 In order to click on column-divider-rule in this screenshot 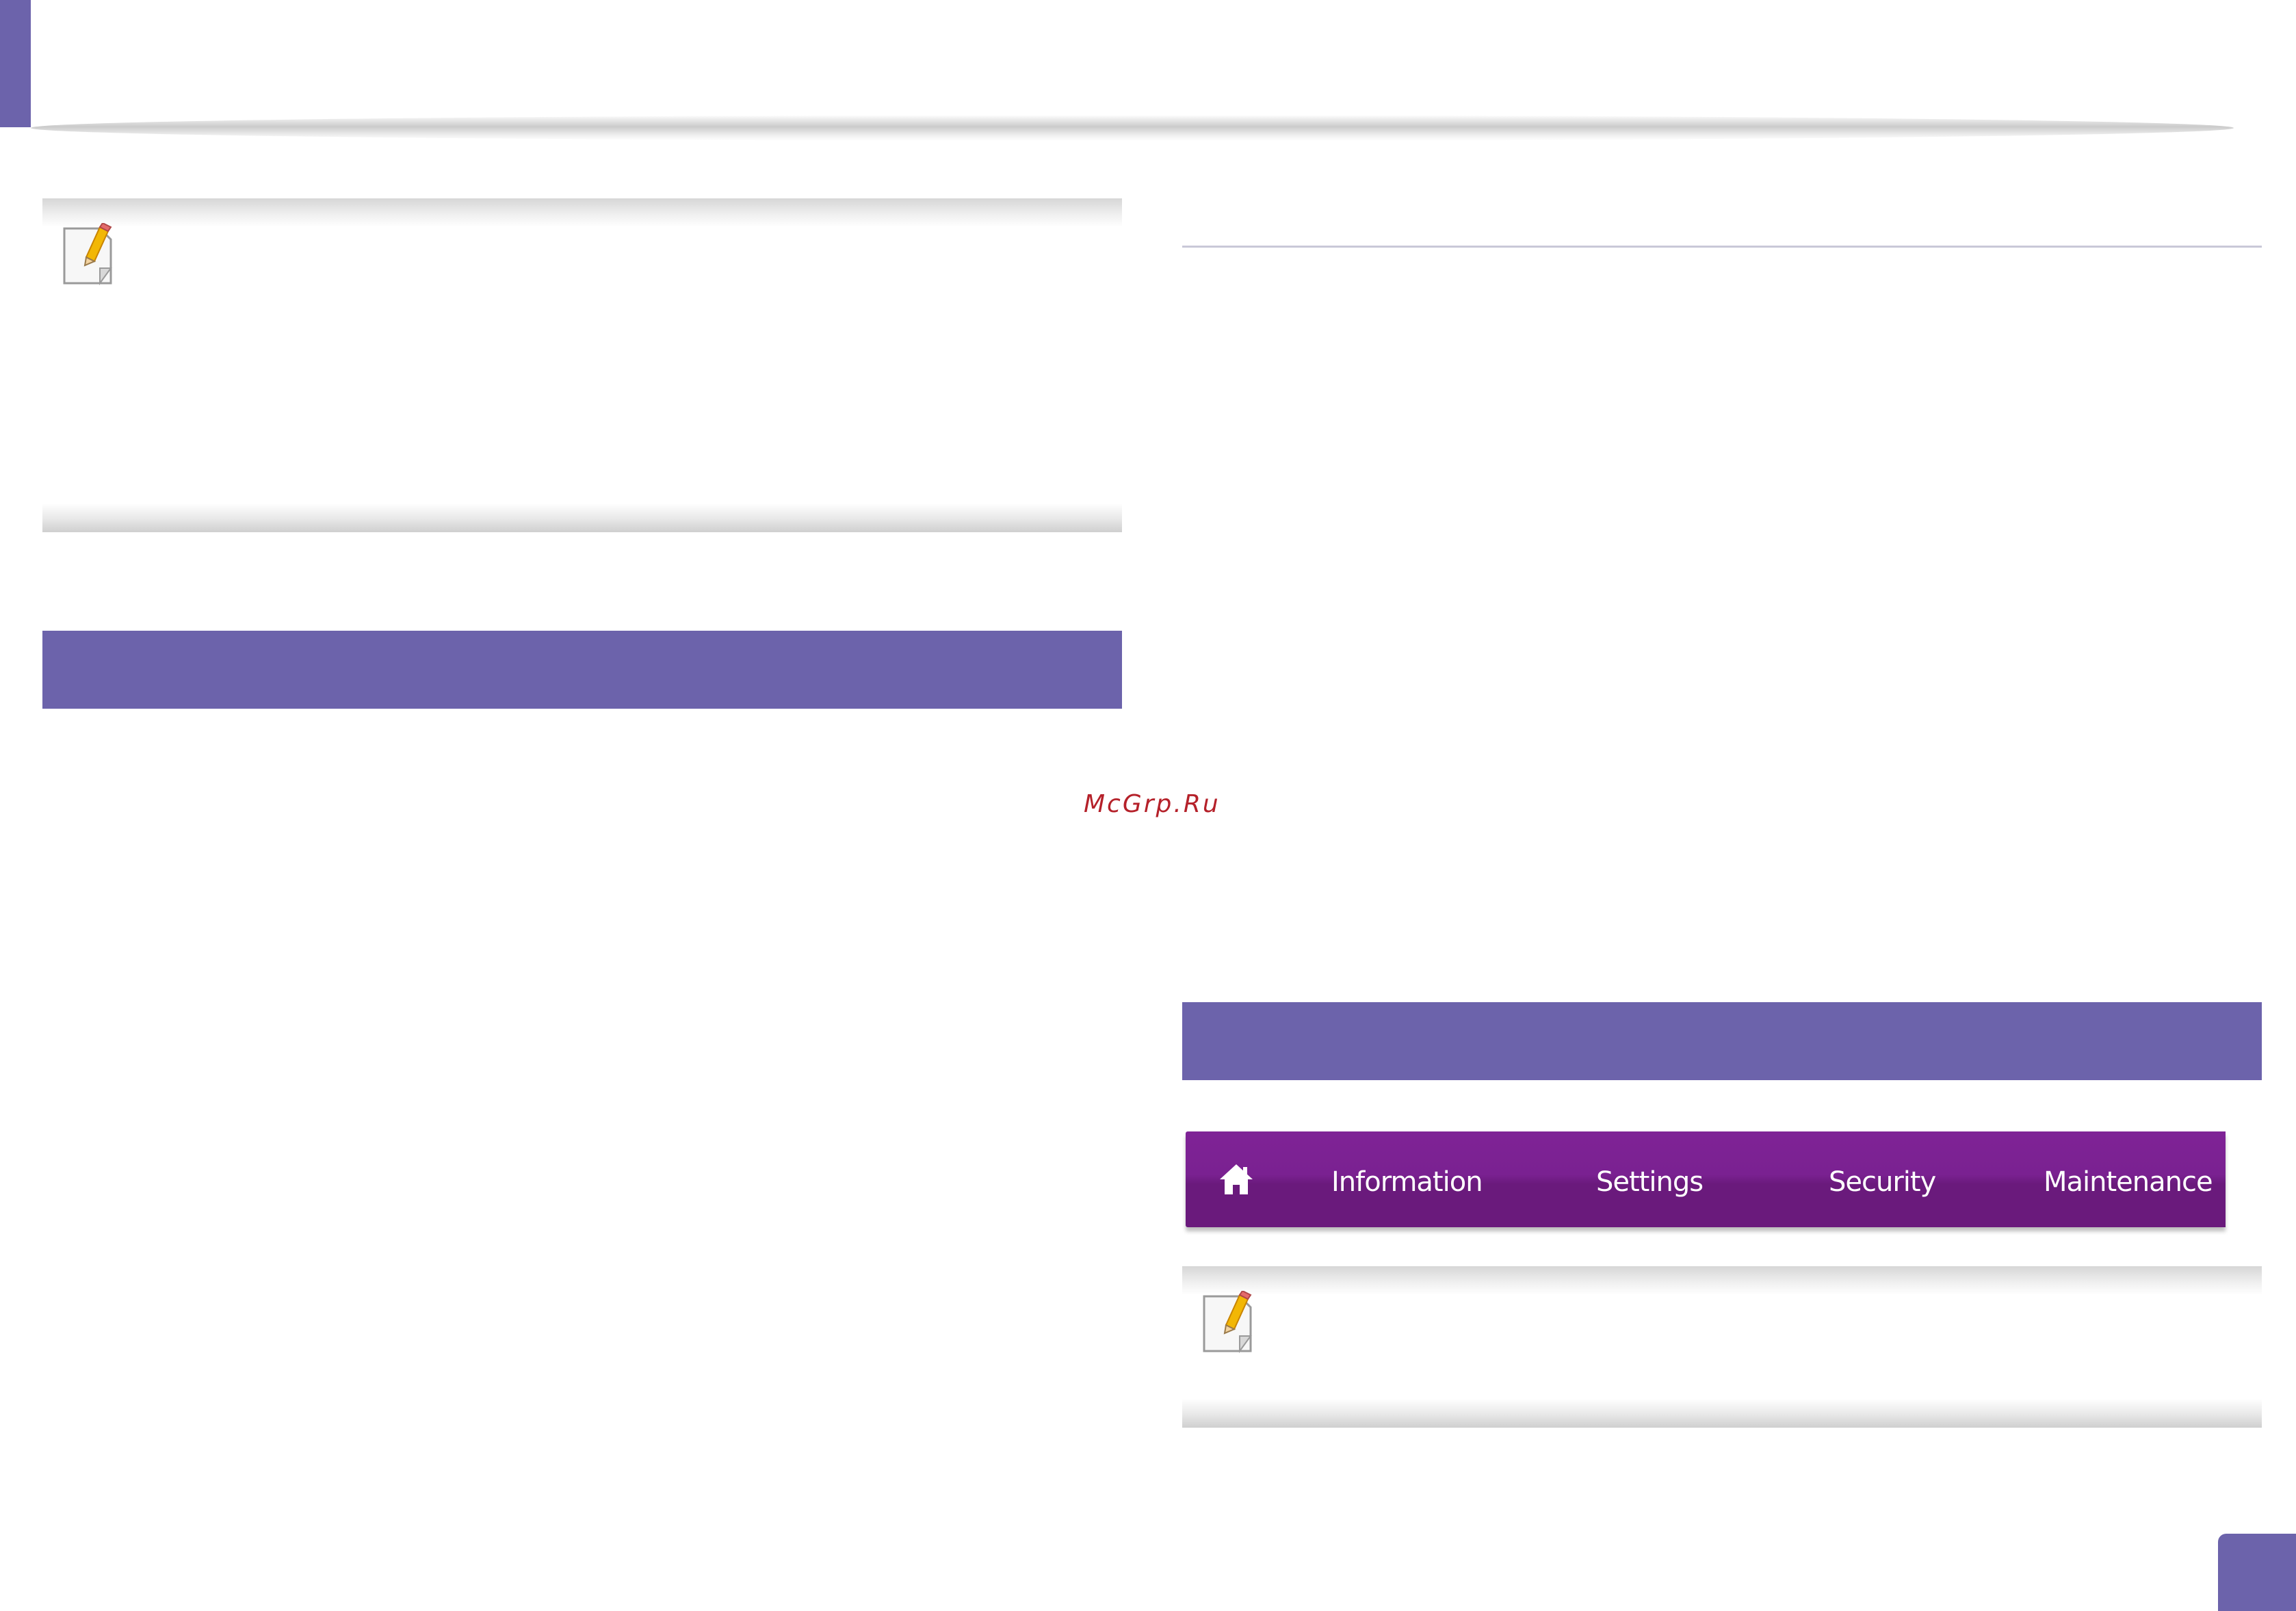, I will do `click(1722, 247)`.